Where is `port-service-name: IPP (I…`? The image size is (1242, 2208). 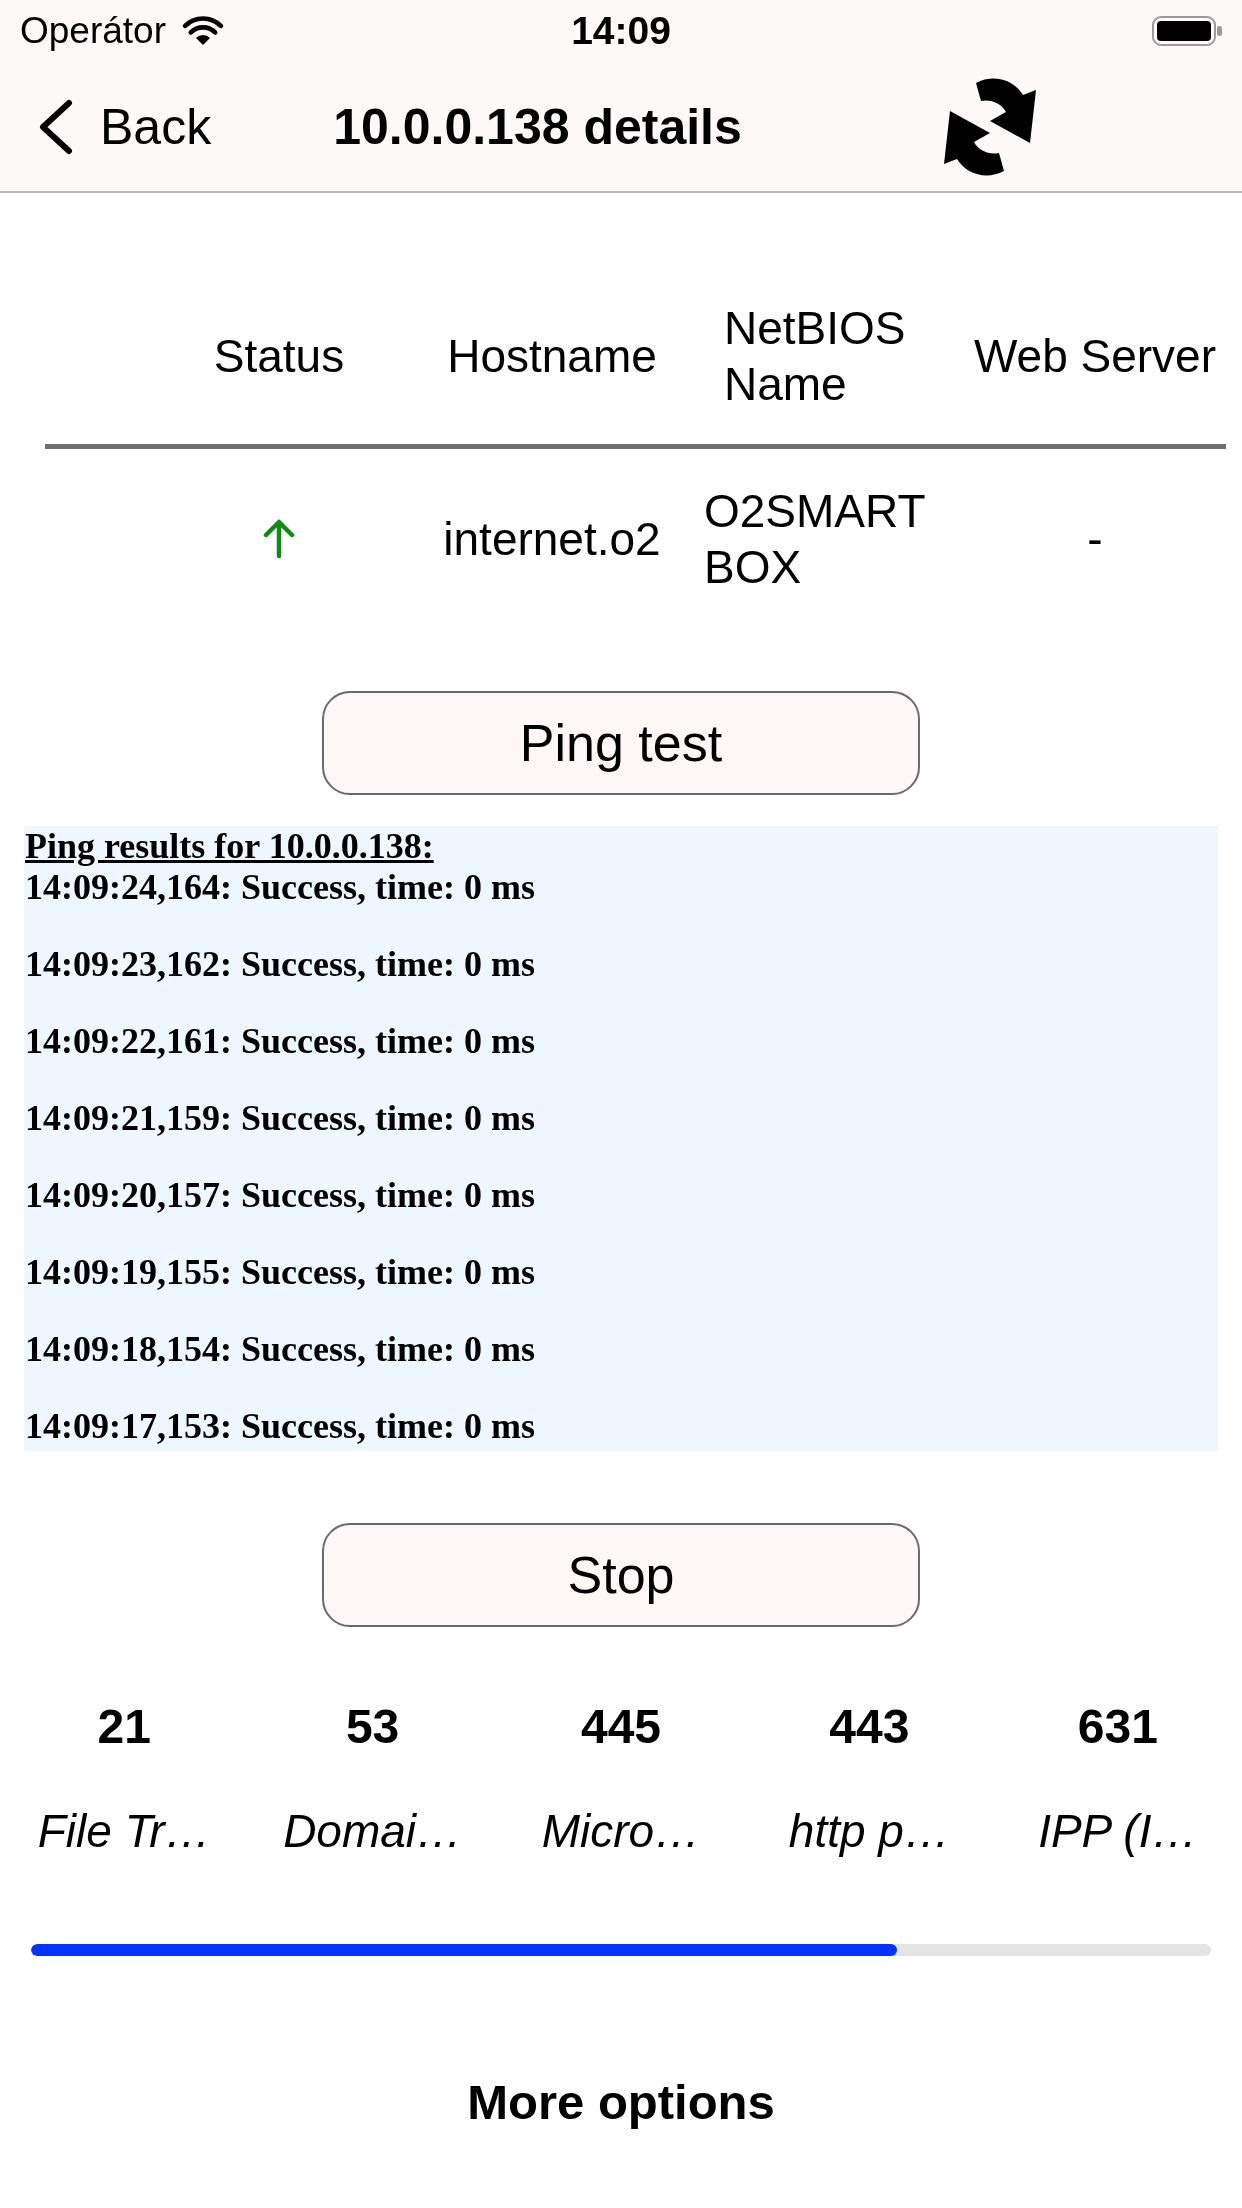 port-service-name: IPP (I… is located at coordinates (1118, 1831).